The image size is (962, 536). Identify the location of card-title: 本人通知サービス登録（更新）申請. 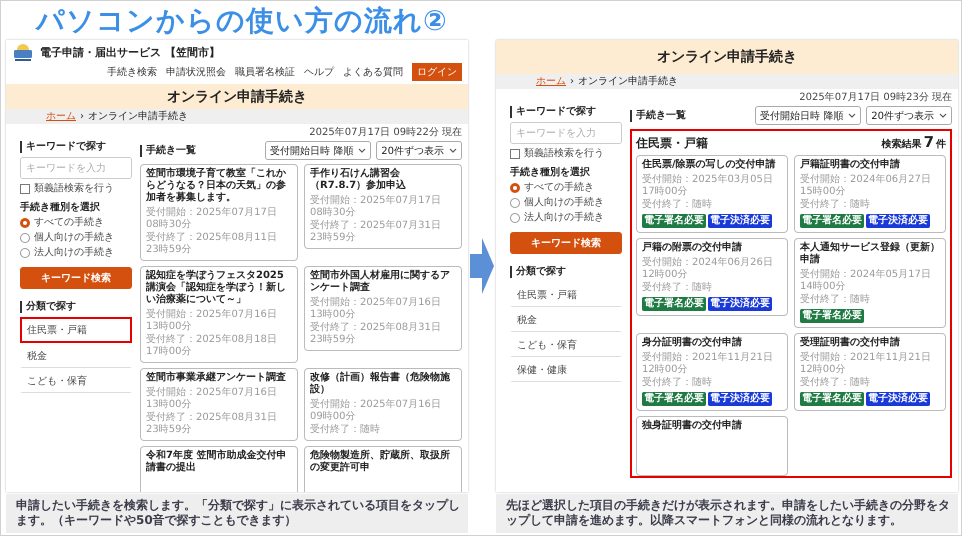
(870, 254).